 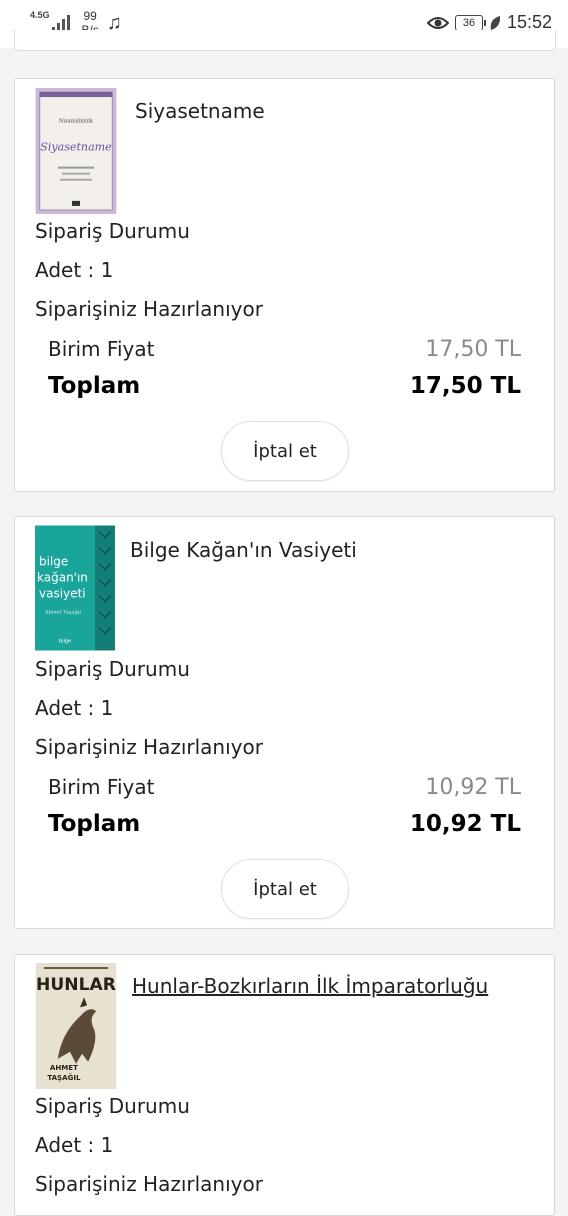 I want to click on total-value: 17,50 TL, so click(x=465, y=386).